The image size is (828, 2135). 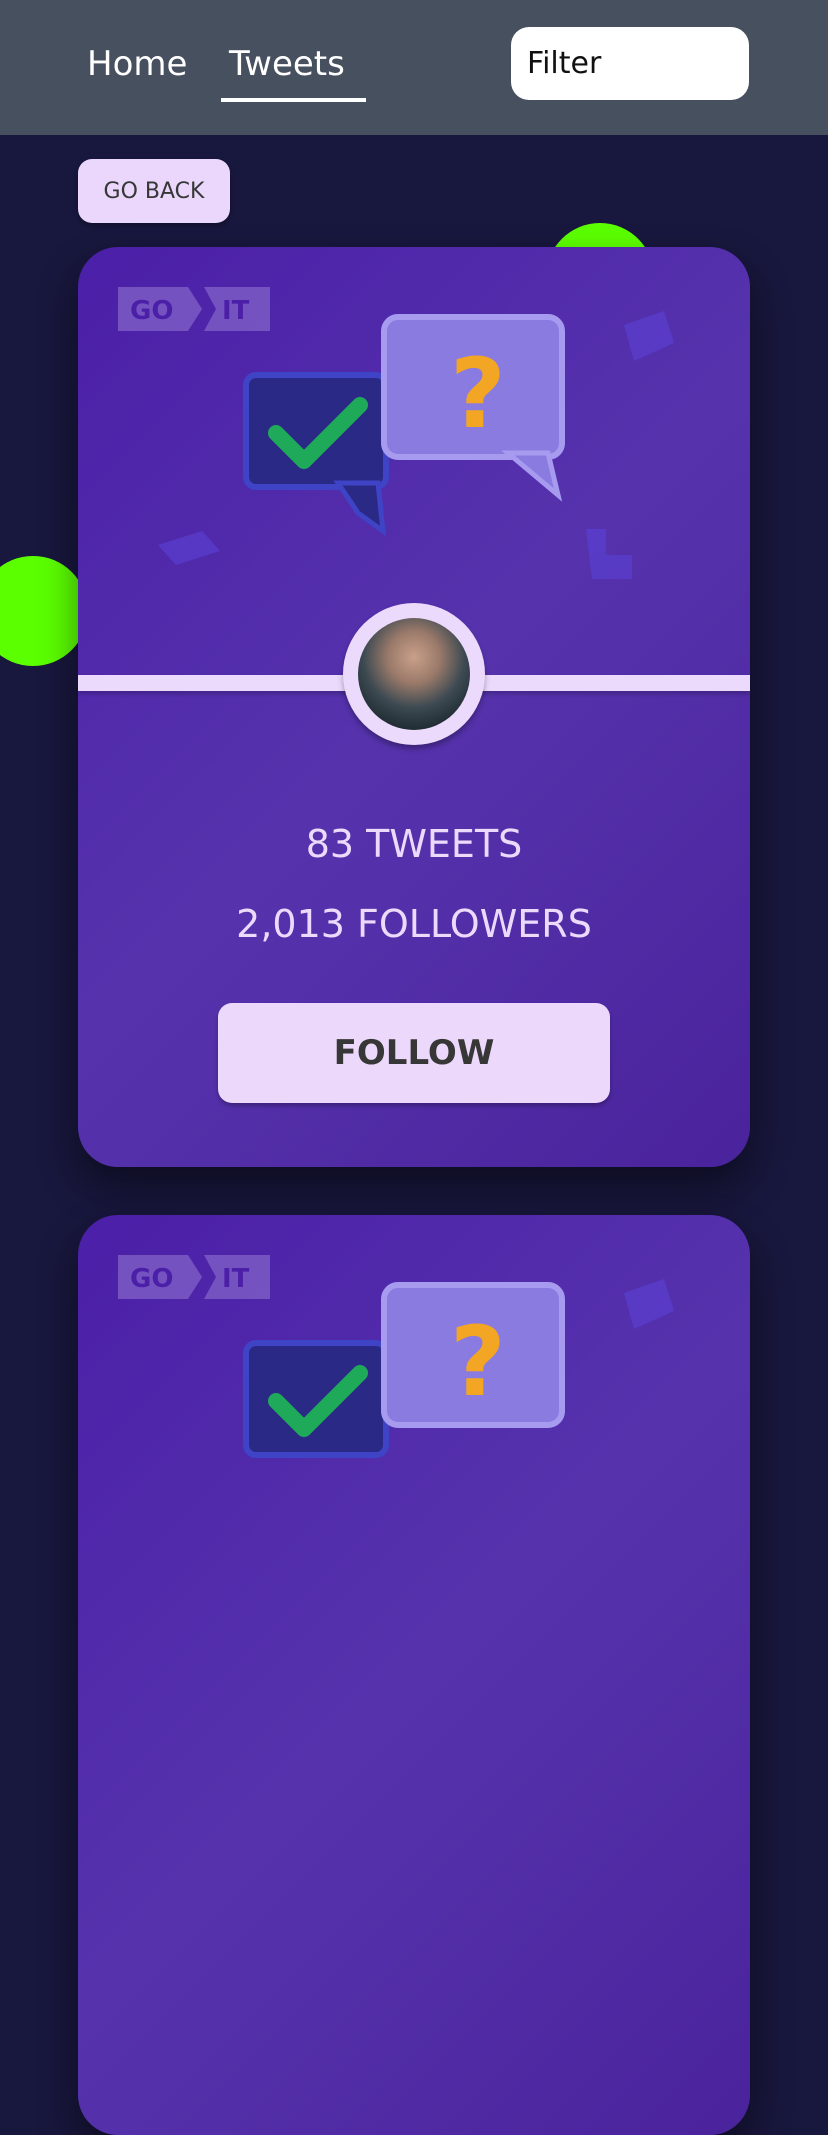 What do you see at coordinates (414, 1053) in the screenshot?
I see `follow-button: FOLLOW` at bounding box center [414, 1053].